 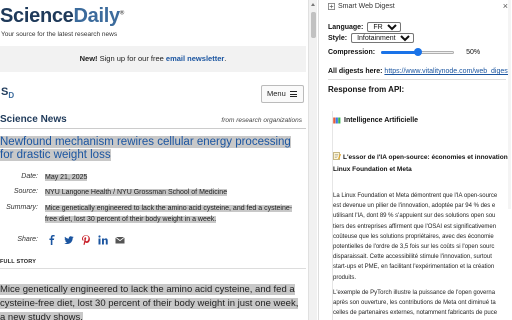 What do you see at coordinates (97, 16) in the screenshot?
I see `logo-daily-text: Daily` at bounding box center [97, 16].